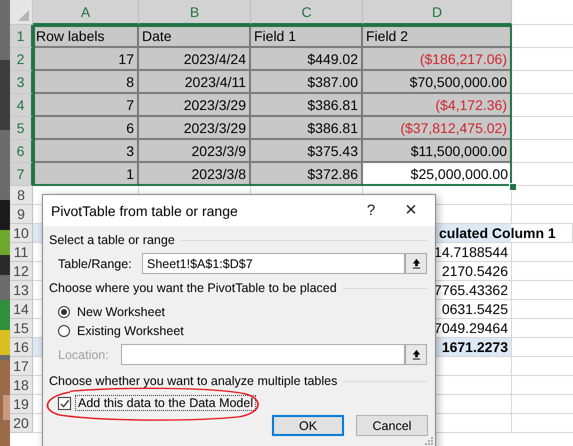  I want to click on row-header: 13, so click(21, 290).